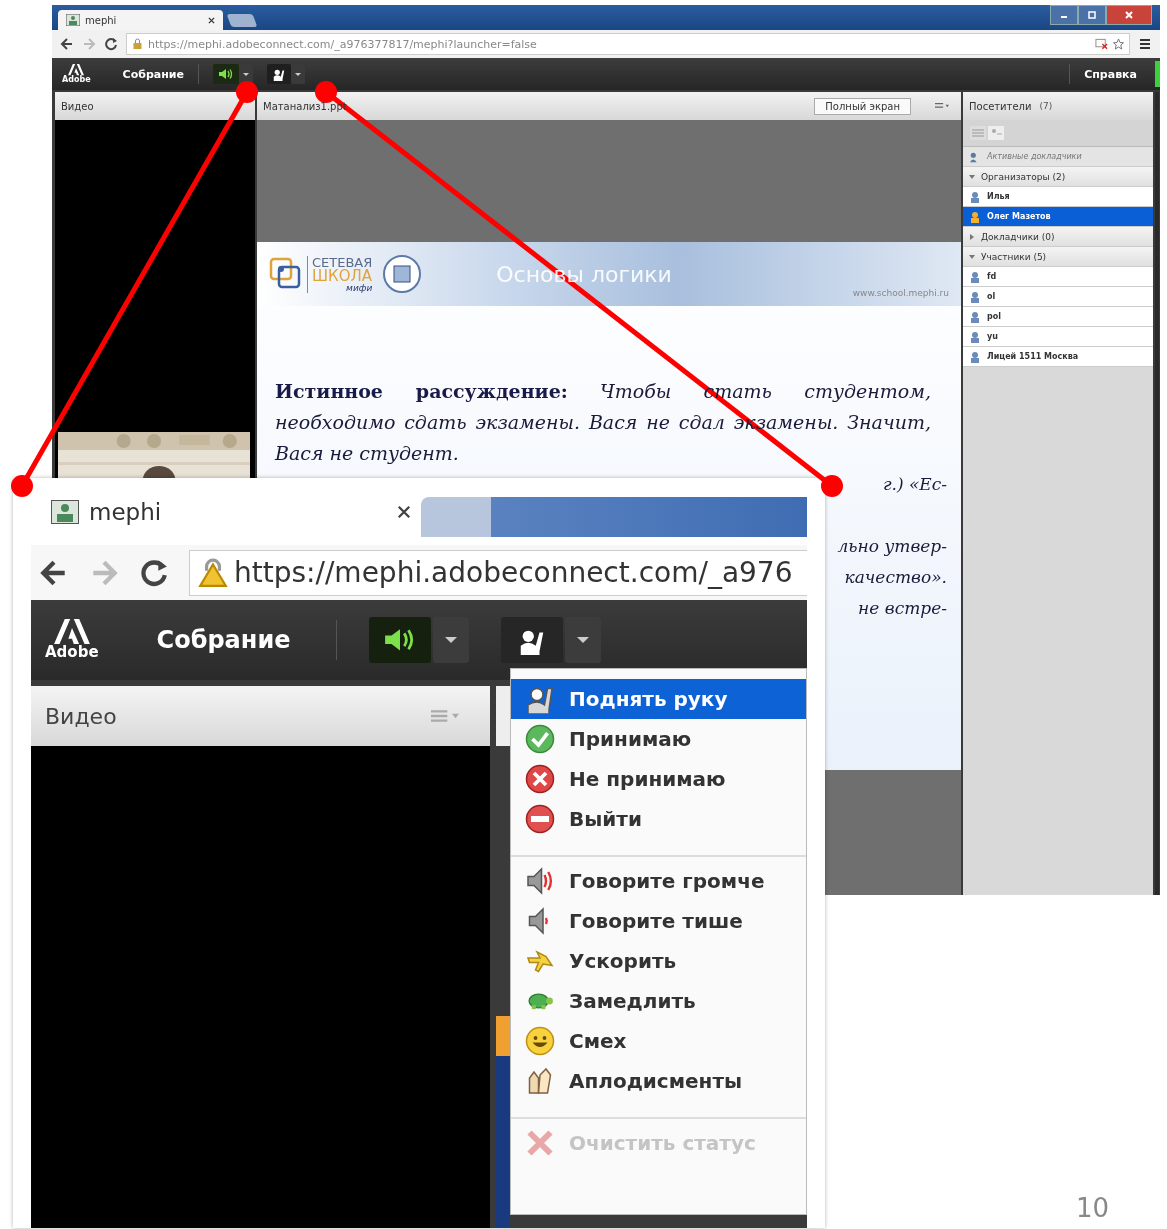 The height and width of the screenshot is (1229, 1167). What do you see at coordinates (1058, 177) in the screenshot?
I see `attendee-group: Организаторы (2)` at bounding box center [1058, 177].